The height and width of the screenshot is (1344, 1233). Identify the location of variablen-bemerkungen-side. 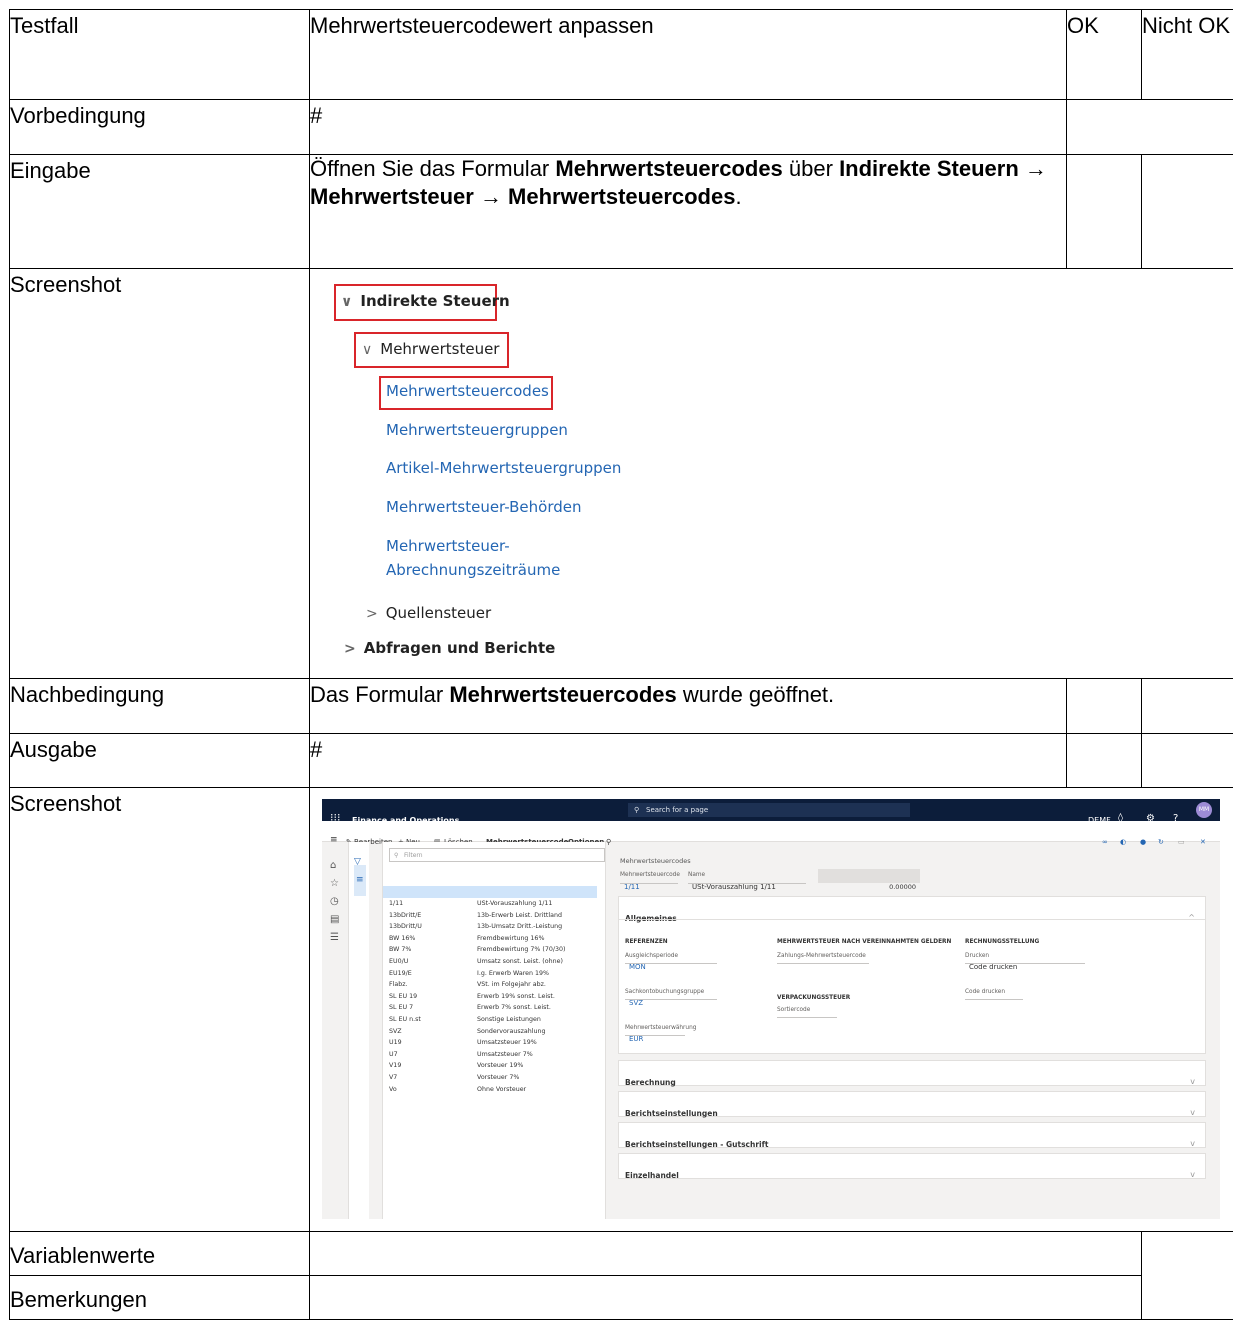
(1187, 1275).